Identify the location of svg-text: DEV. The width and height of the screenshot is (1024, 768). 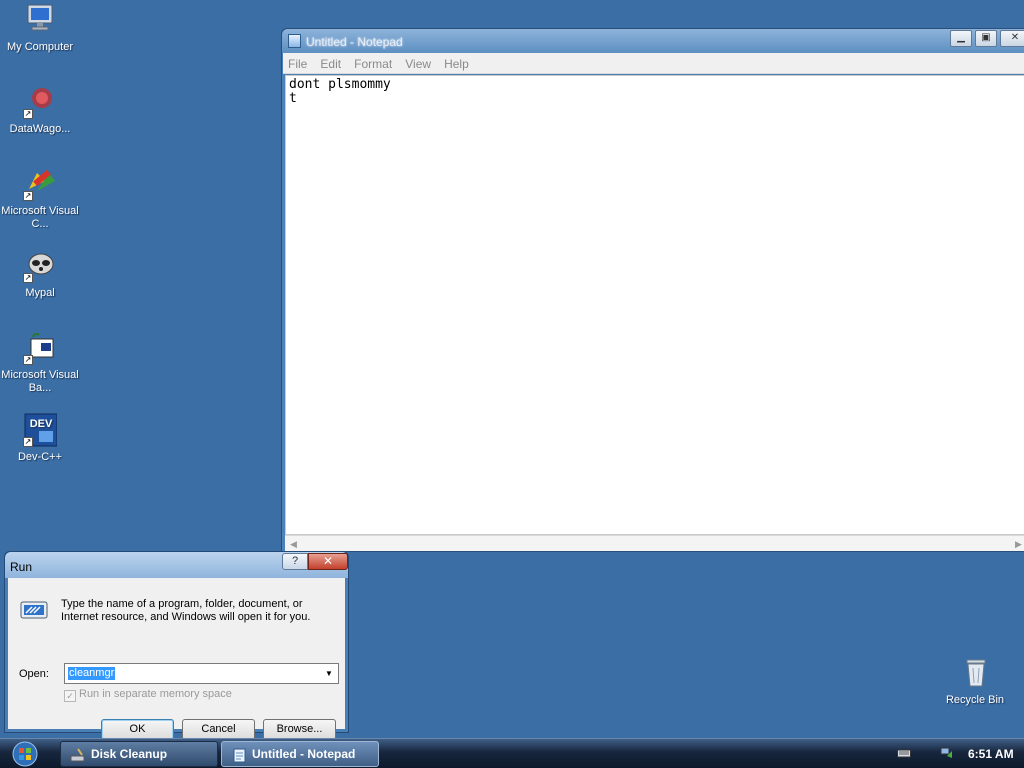
(41, 424).